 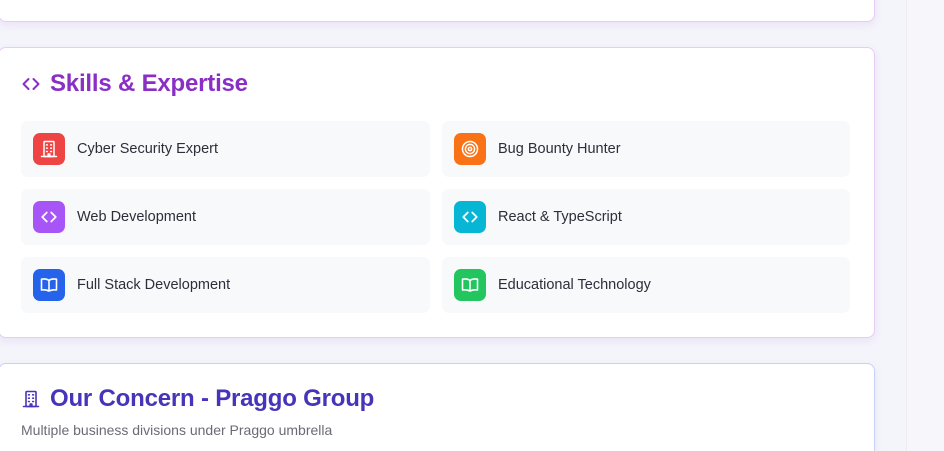 I want to click on concern-title: Our Concern - Praggo Group, so click(x=212, y=398).